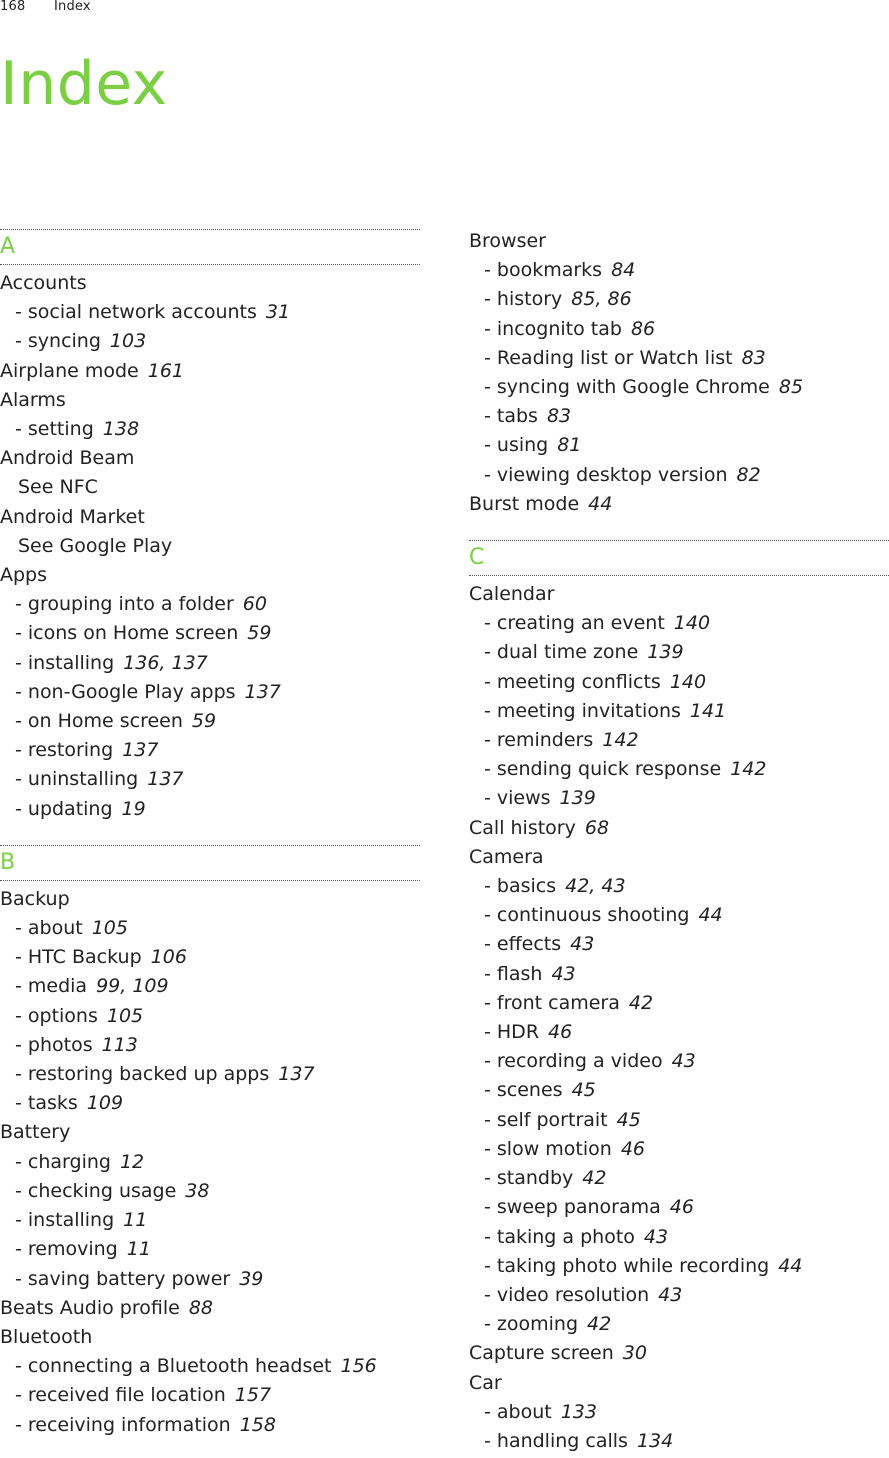 The width and height of the screenshot is (889, 1458). I want to click on page-reference-link: 156, so click(359, 1366).